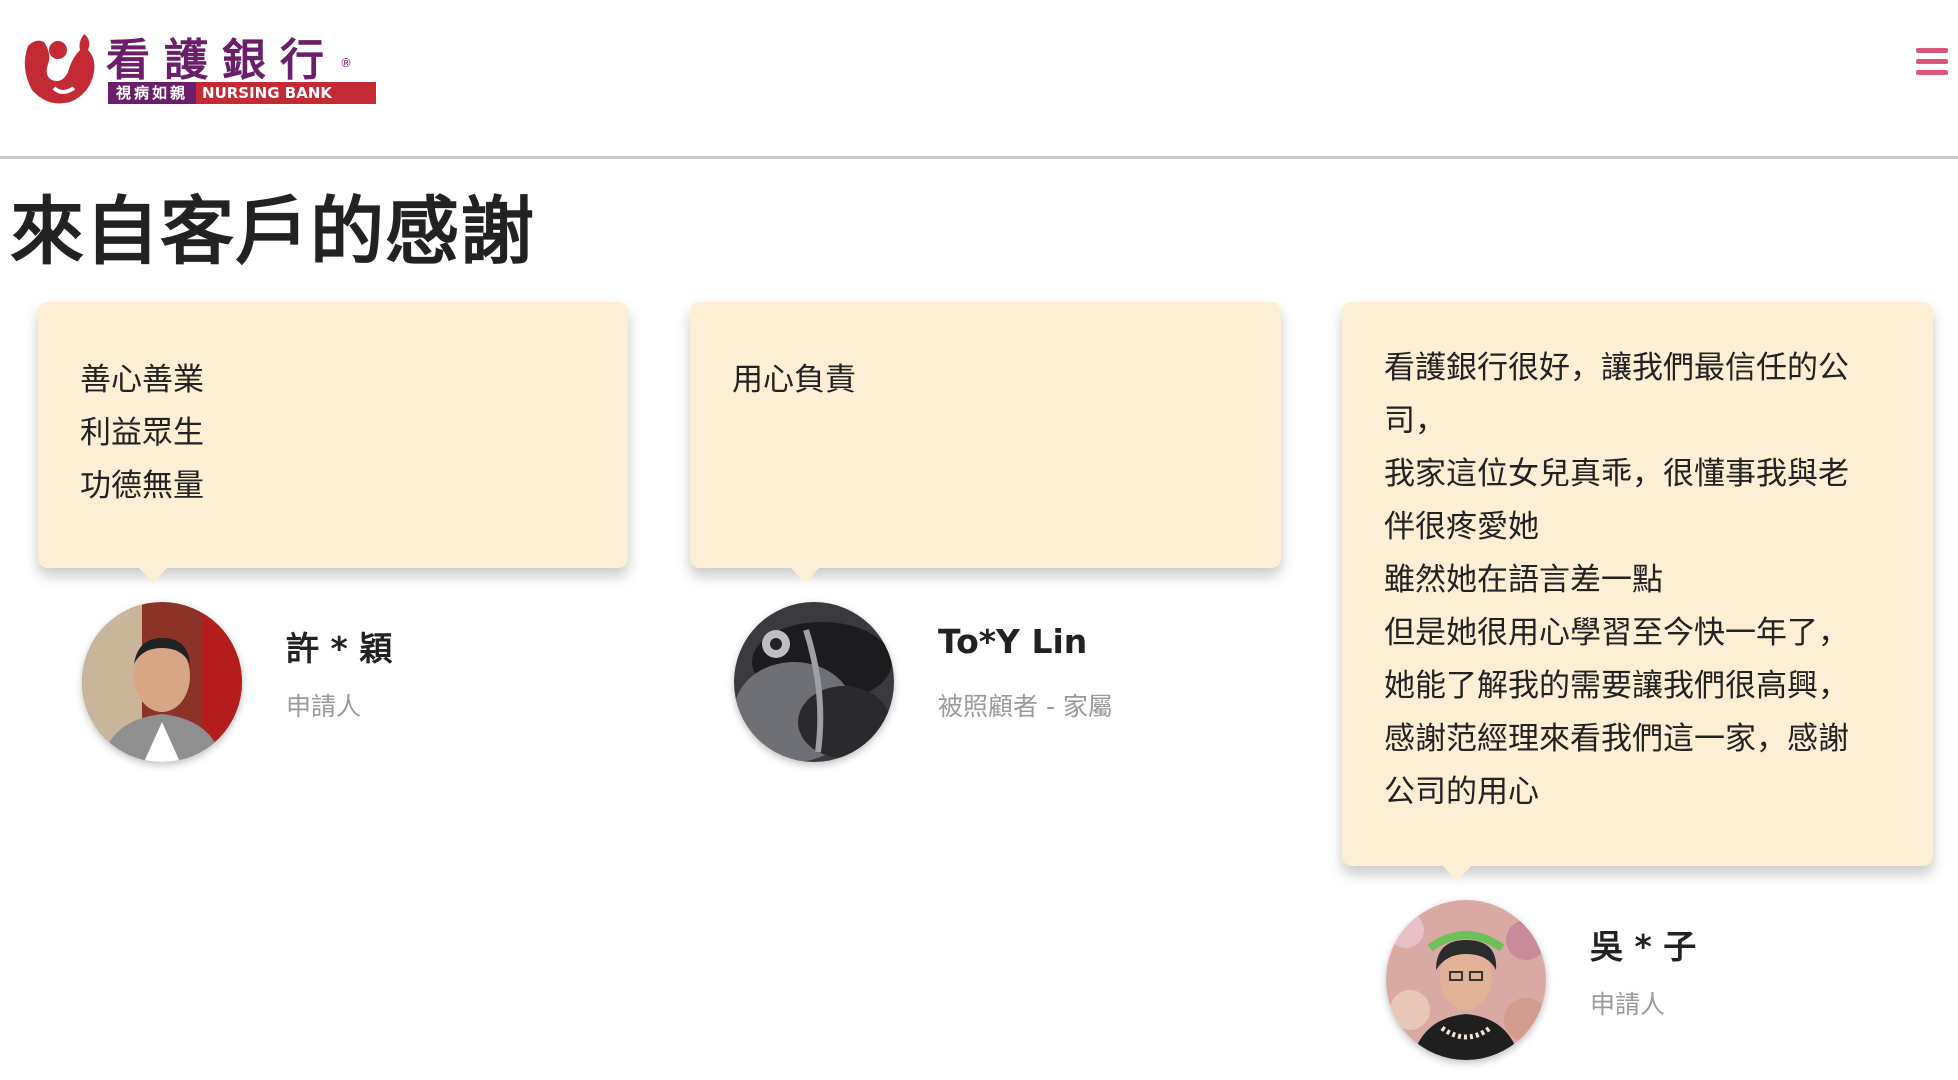 This screenshot has height=1080, width=1958. Describe the element at coordinates (142, 486) in the screenshot. I see `testimonial-text-line: 功德無量` at that location.